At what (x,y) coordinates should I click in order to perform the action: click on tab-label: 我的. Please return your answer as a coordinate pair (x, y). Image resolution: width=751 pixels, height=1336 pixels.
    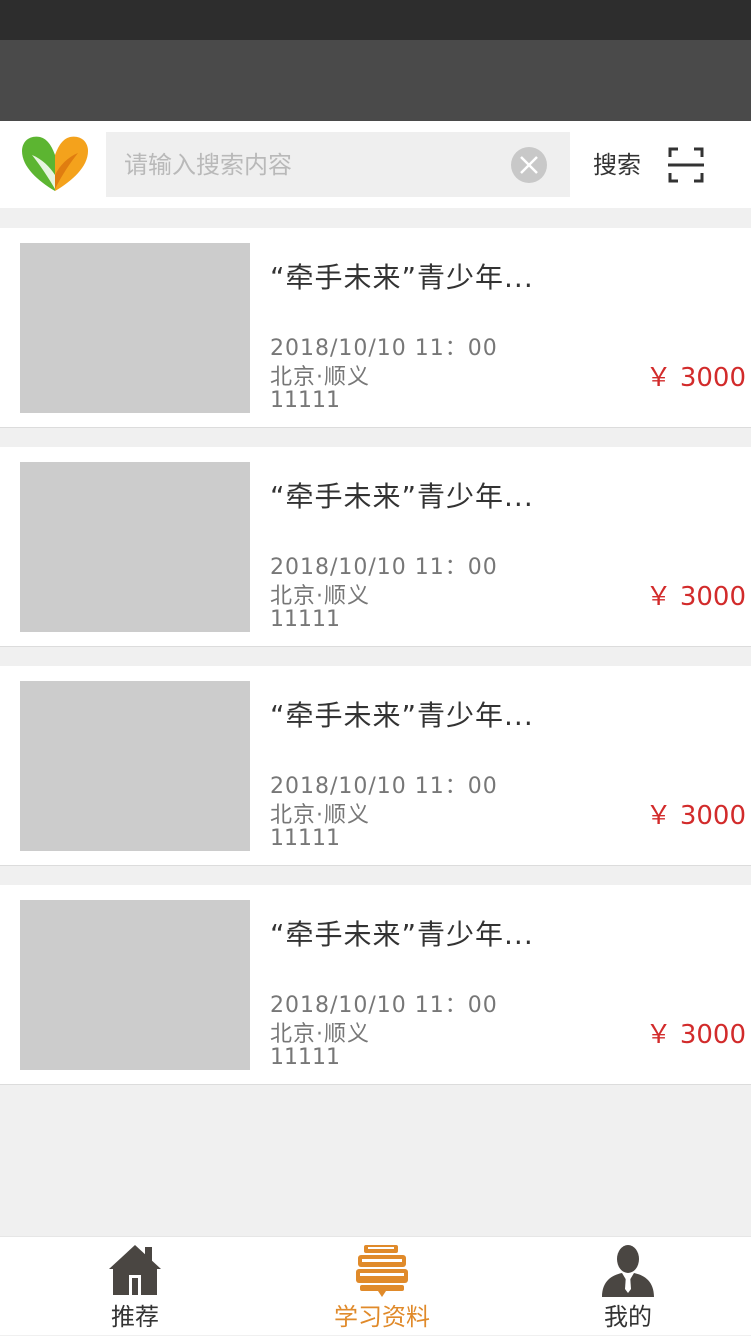
    Looking at the image, I should click on (628, 1317).